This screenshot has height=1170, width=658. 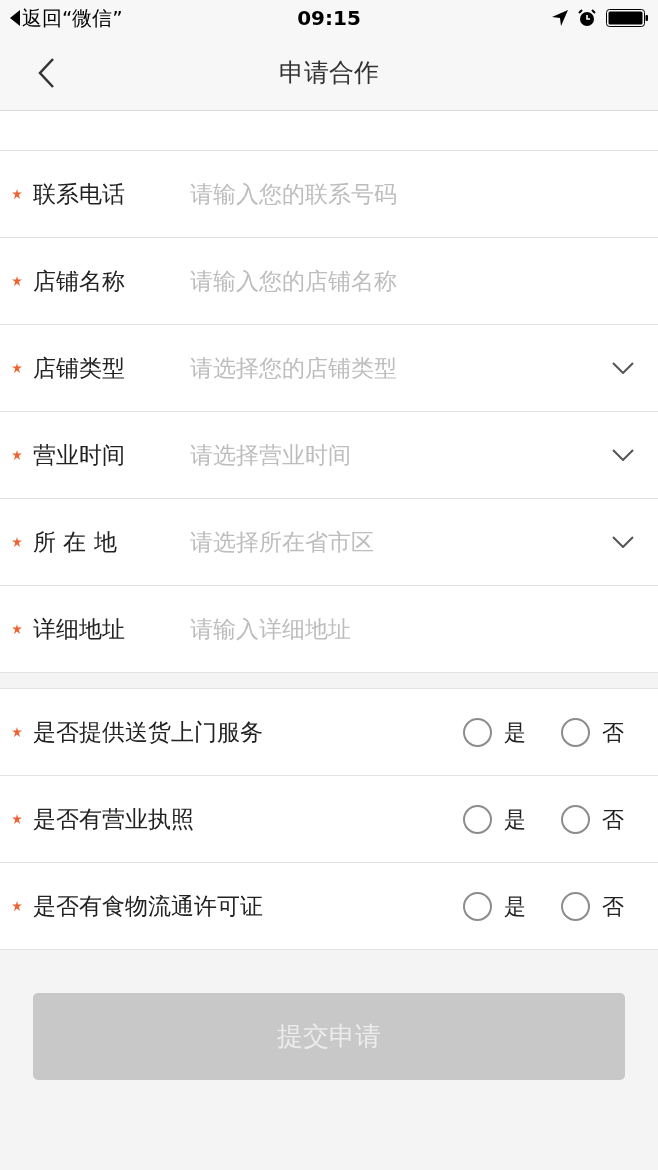 I want to click on input-field: 请选择您的店铺类型, so click(x=397, y=368).